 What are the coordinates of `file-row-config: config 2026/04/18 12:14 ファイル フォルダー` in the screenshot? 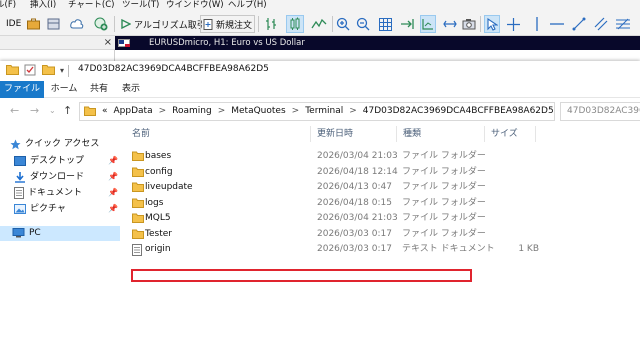 It's located at (340, 172).